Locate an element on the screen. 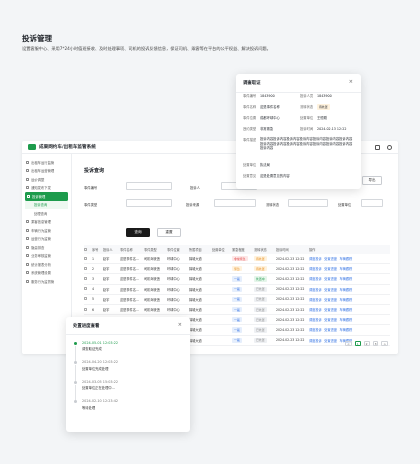 The image size is (420, 464). event-no-input is located at coordinates (149, 186).